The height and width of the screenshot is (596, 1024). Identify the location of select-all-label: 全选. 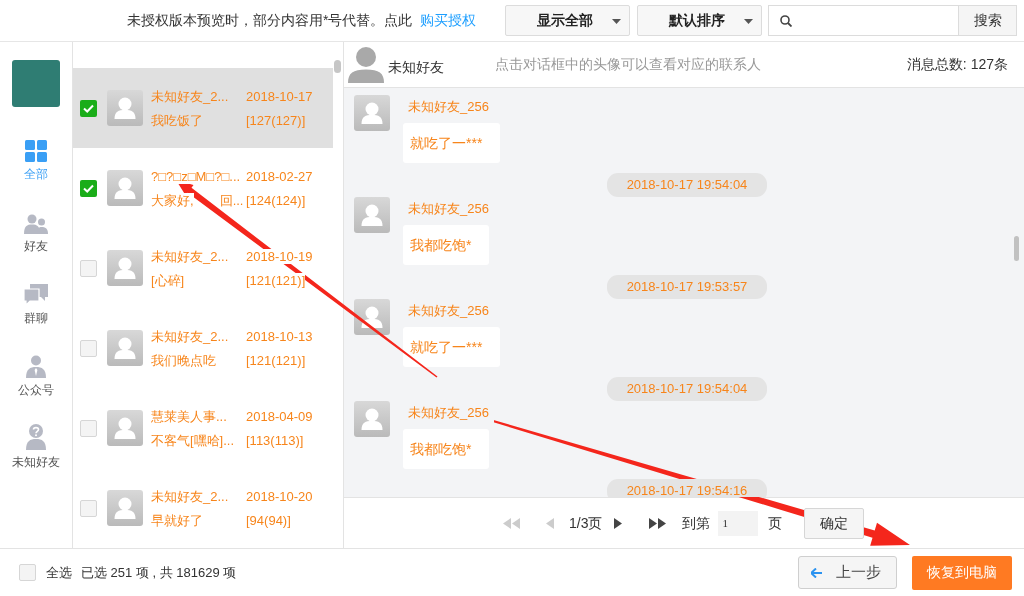
(59, 572).